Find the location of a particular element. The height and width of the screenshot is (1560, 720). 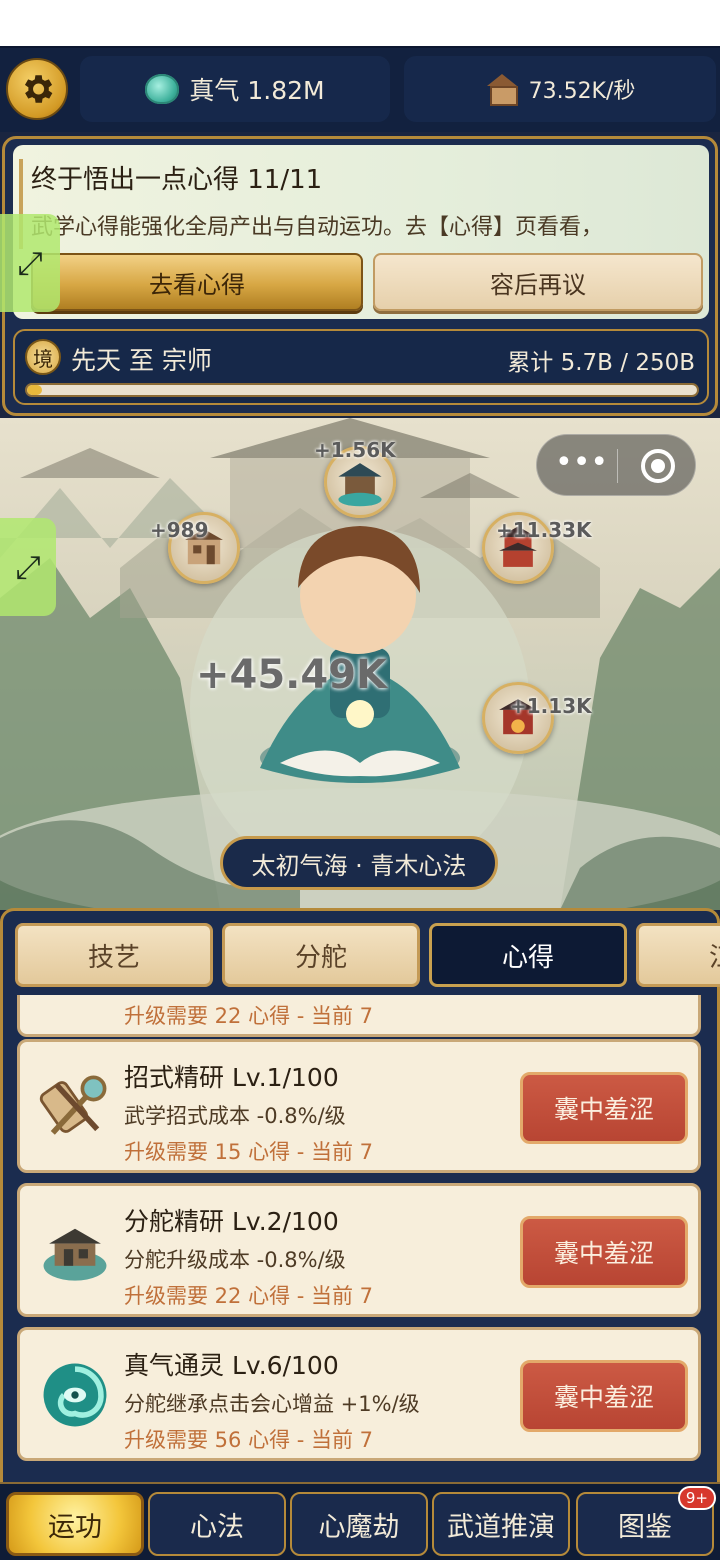

realm-badge: 境 is located at coordinates (43, 357).